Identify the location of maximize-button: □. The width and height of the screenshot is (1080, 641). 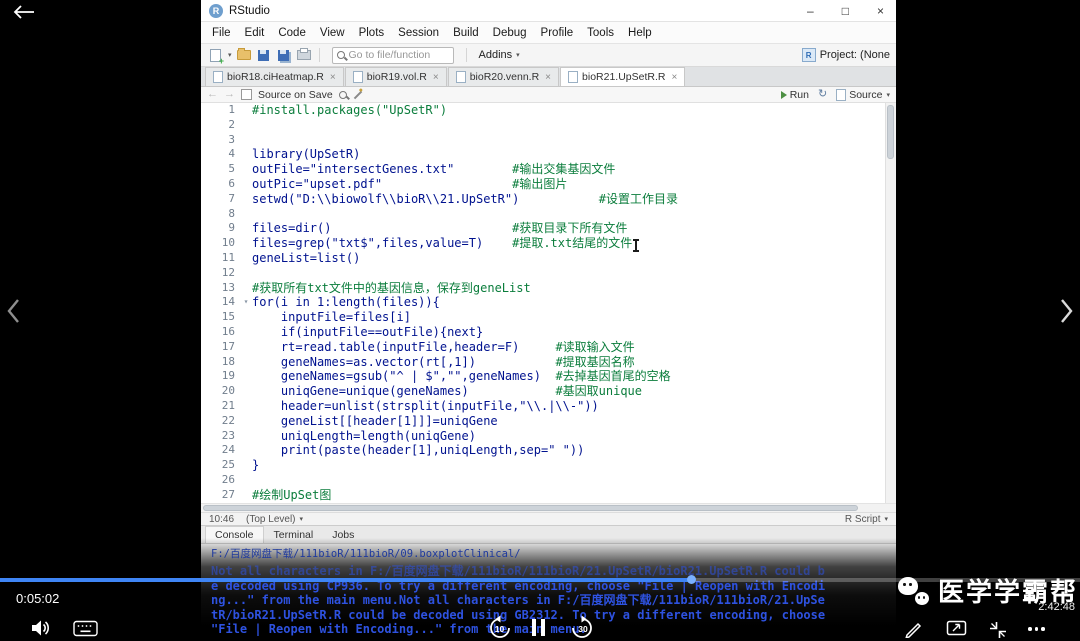
(845, 11).